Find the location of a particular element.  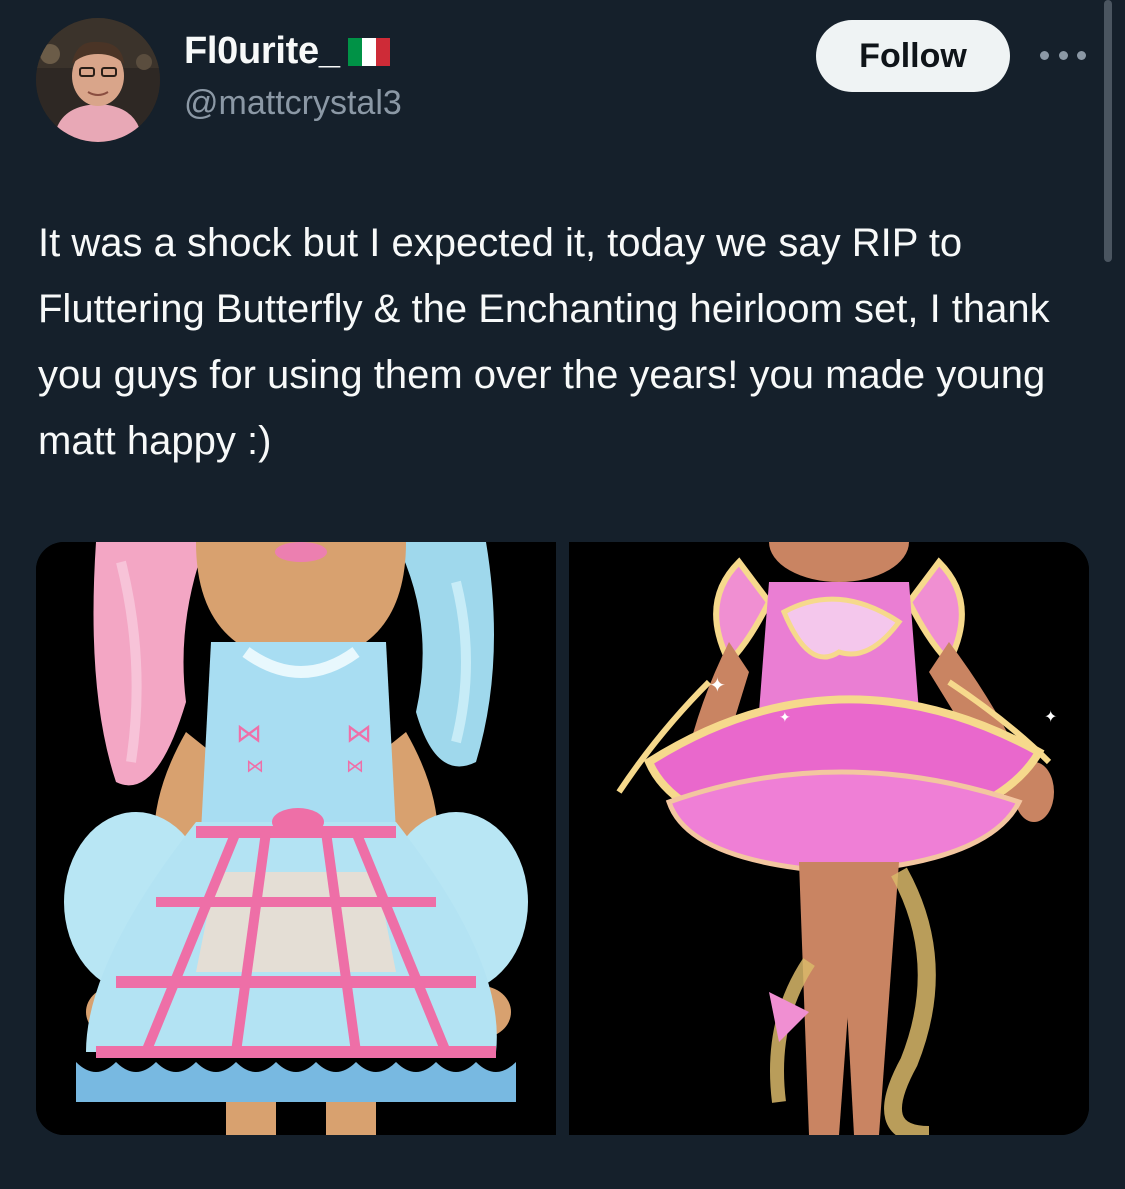

more-horizontal-icon is located at coordinates (1063, 55).